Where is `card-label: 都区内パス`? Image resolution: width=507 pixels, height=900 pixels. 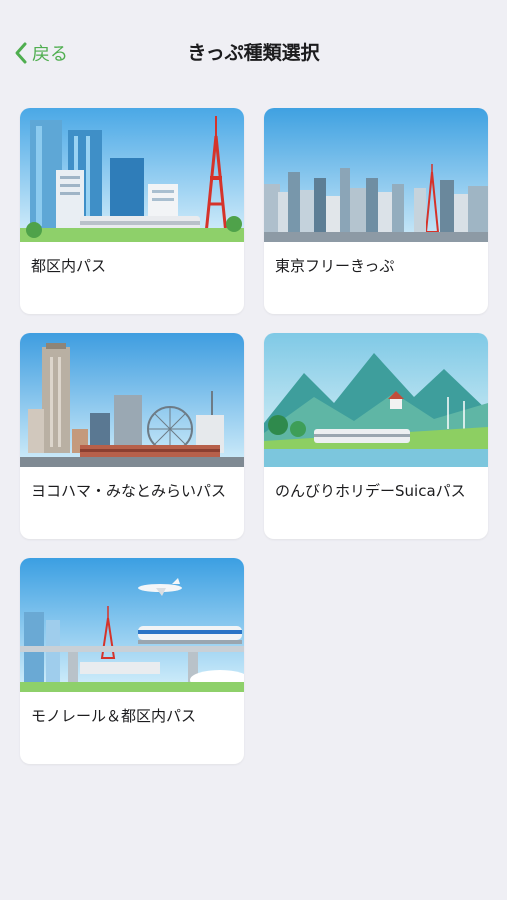 card-label: 都区内パス is located at coordinates (69, 266).